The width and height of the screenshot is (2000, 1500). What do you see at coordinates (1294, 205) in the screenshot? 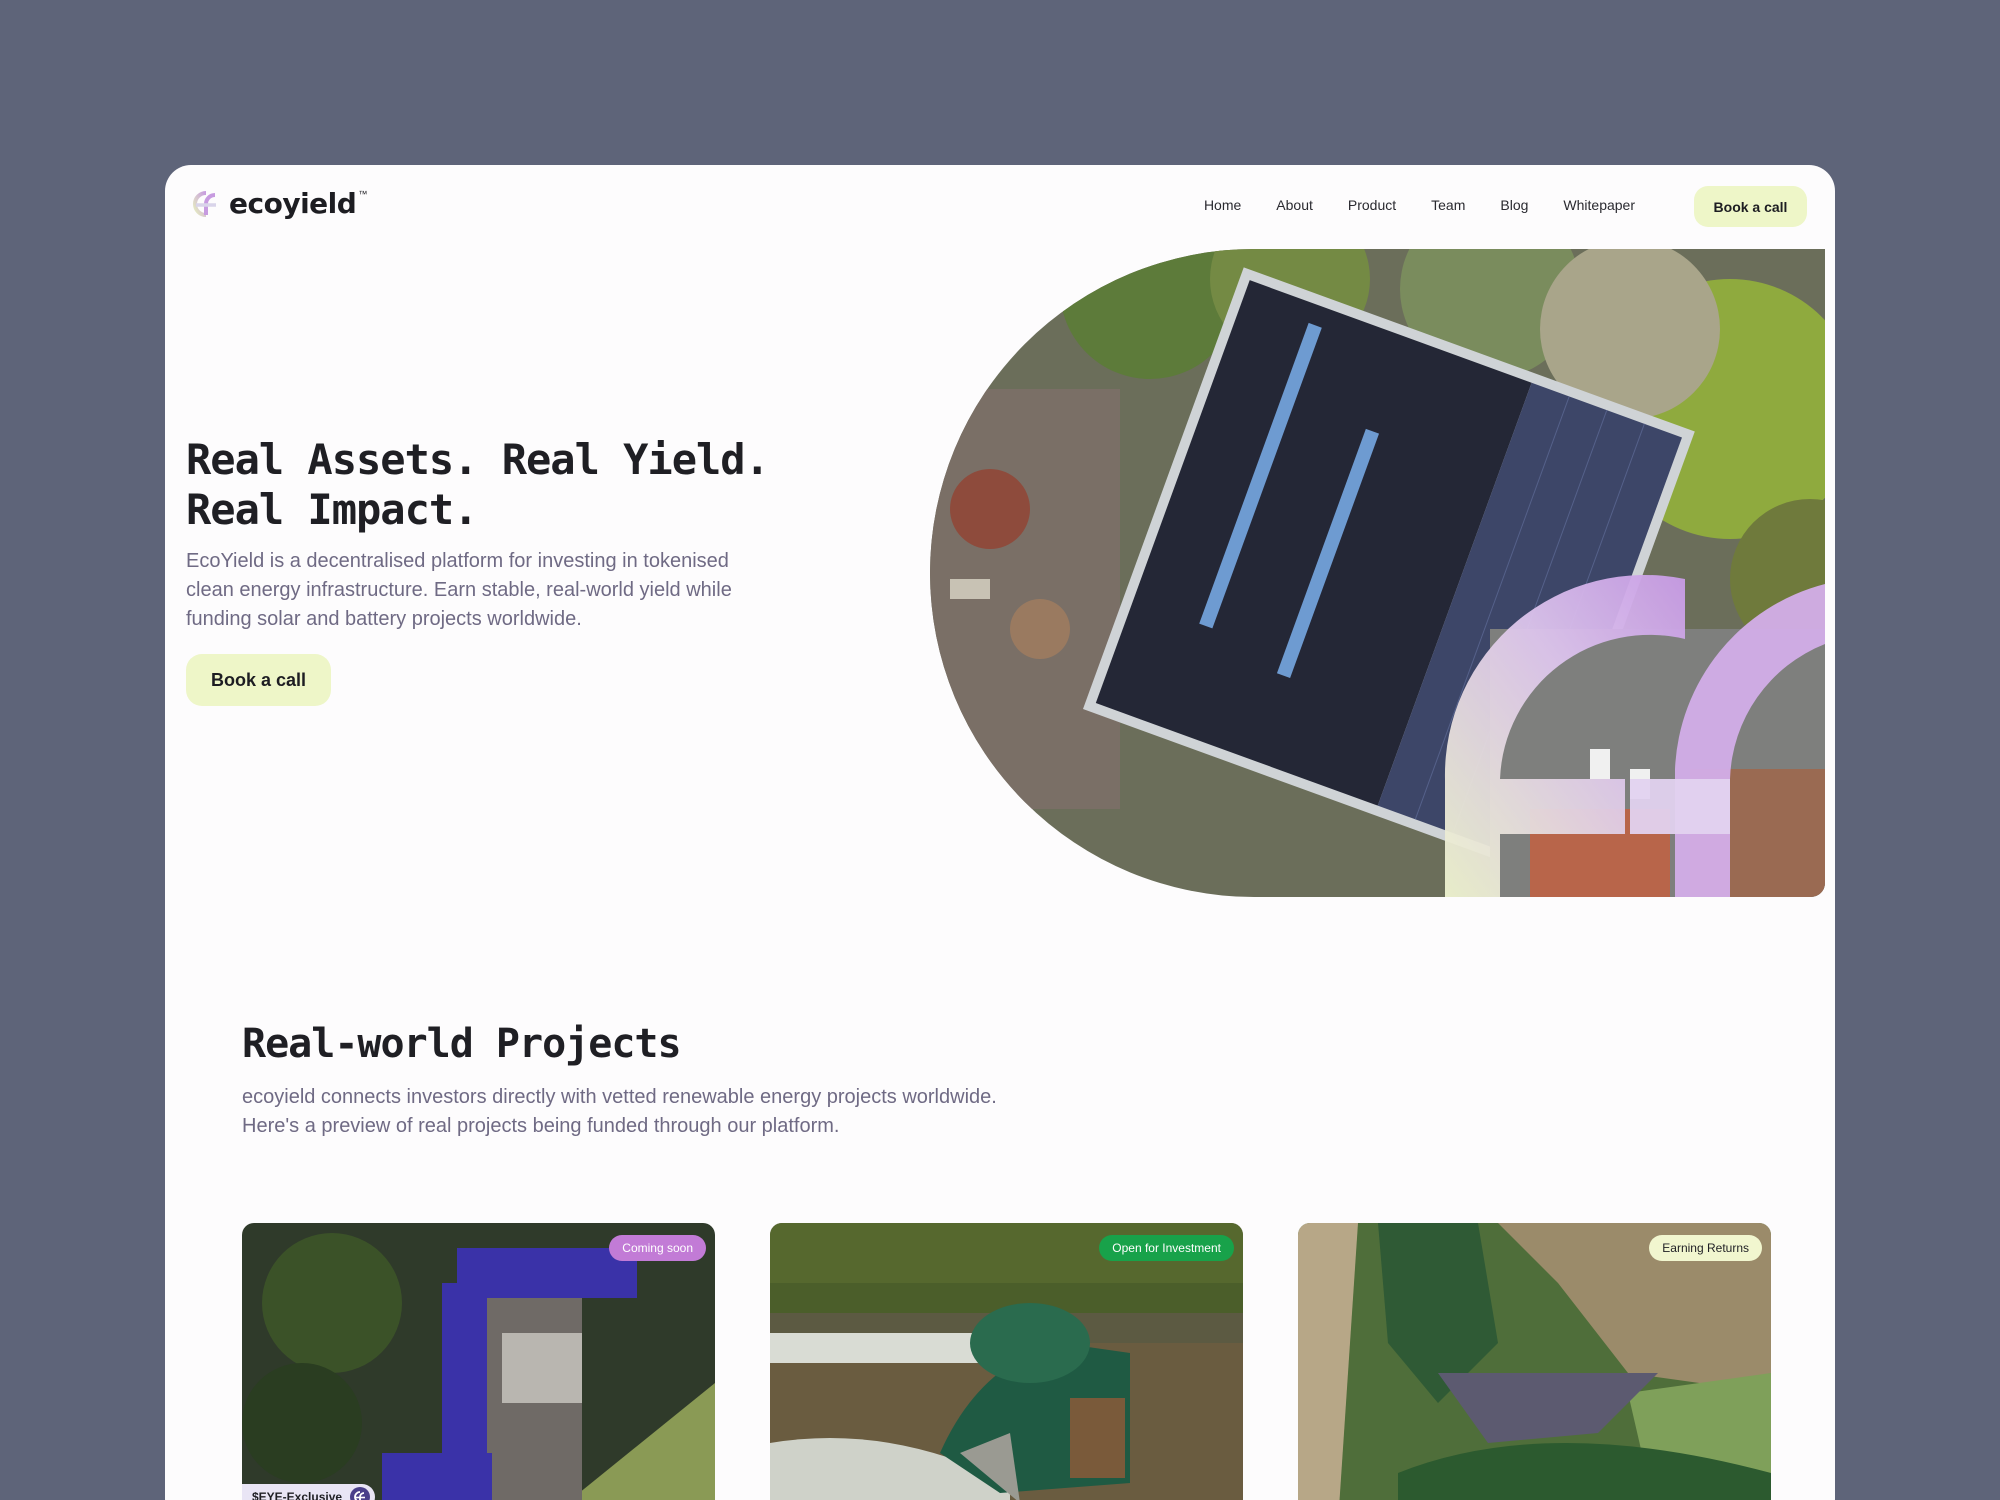
I see `nav-about: About` at bounding box center [1294, 205].